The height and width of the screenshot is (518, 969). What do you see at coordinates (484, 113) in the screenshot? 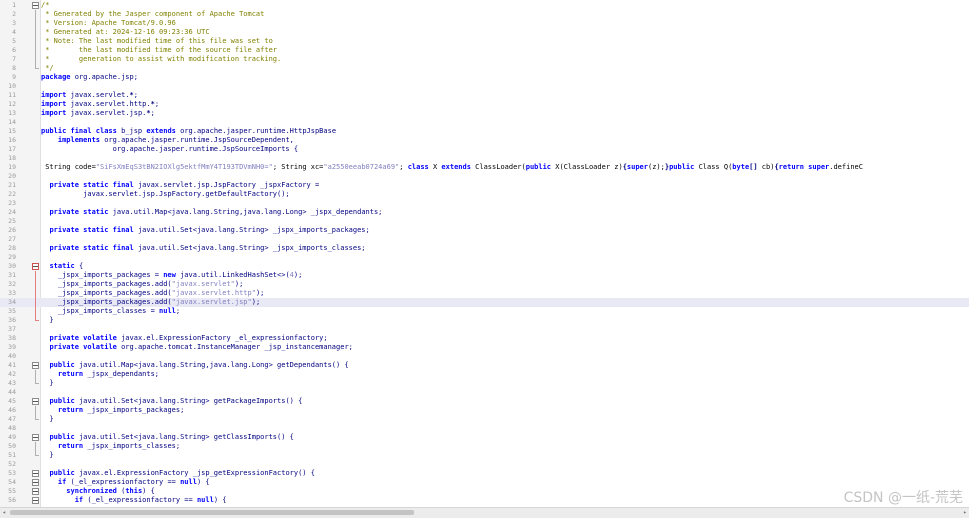
I see `code-line: 13import javax.servlet.jsp.*;` at bounding box center [484, 113].